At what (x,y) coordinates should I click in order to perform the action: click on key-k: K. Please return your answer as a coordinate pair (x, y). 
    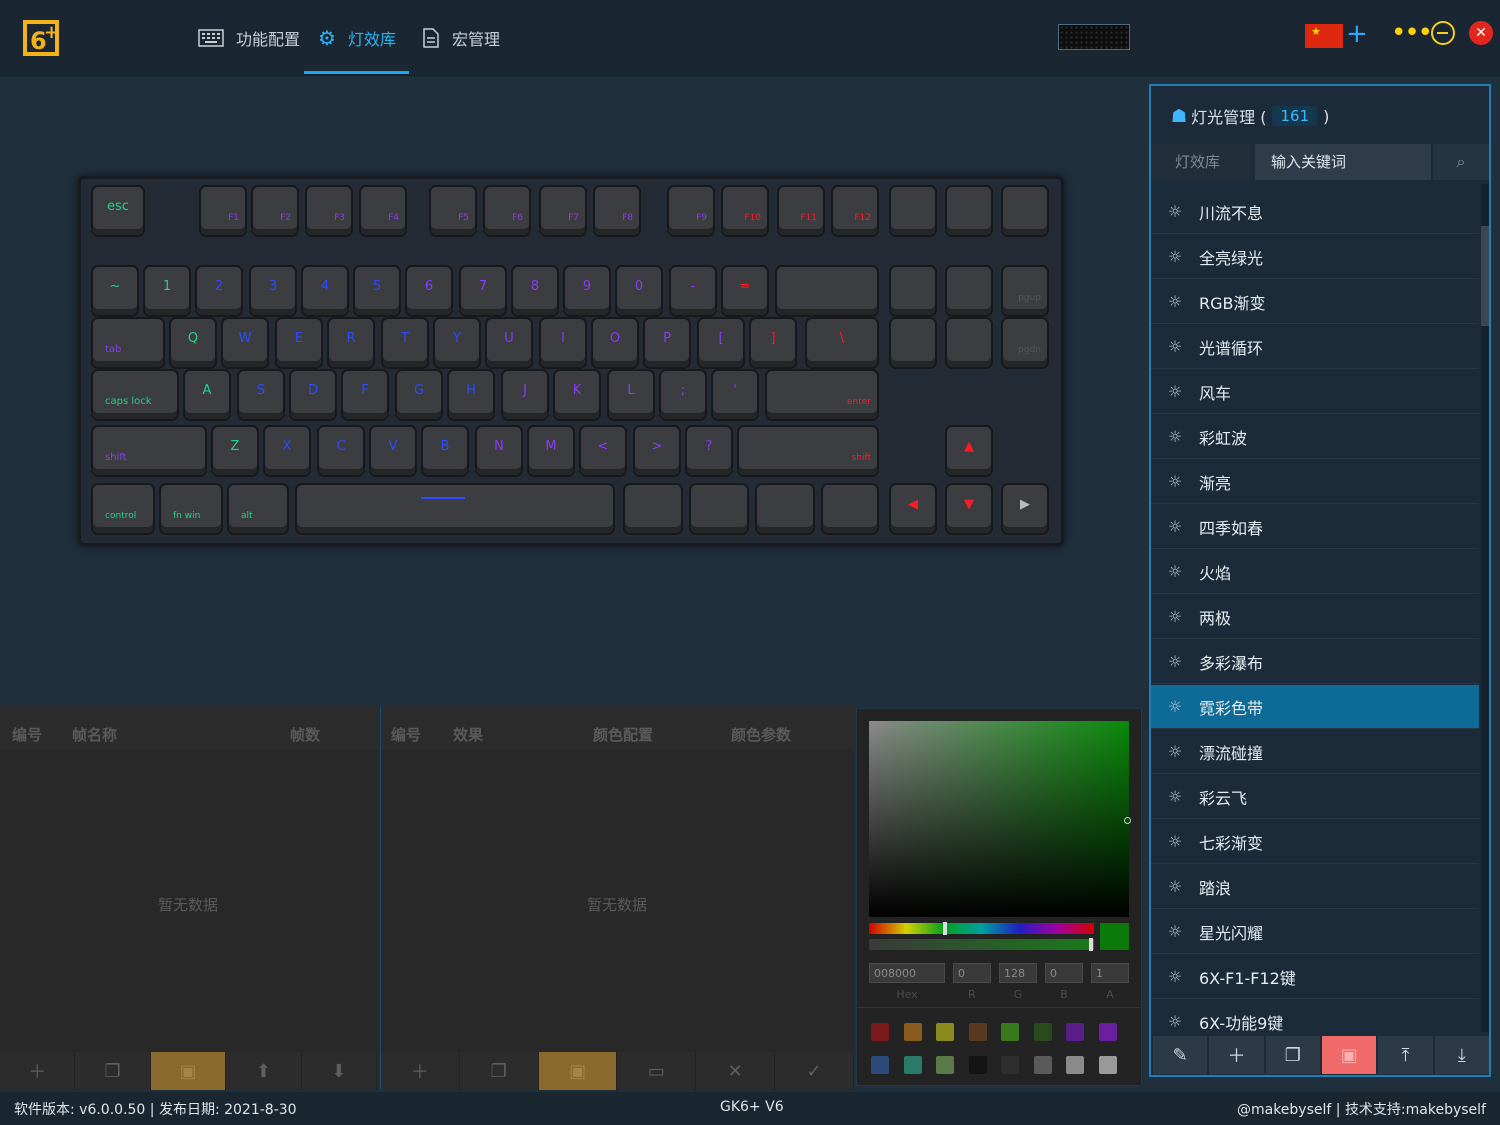
    Looking at the image, I should click on (577, 395).